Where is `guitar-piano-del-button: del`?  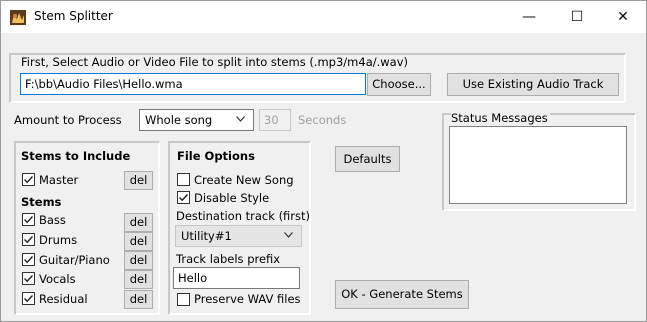
guitar-piano-del-button: del is located at coordinates (138, 260).